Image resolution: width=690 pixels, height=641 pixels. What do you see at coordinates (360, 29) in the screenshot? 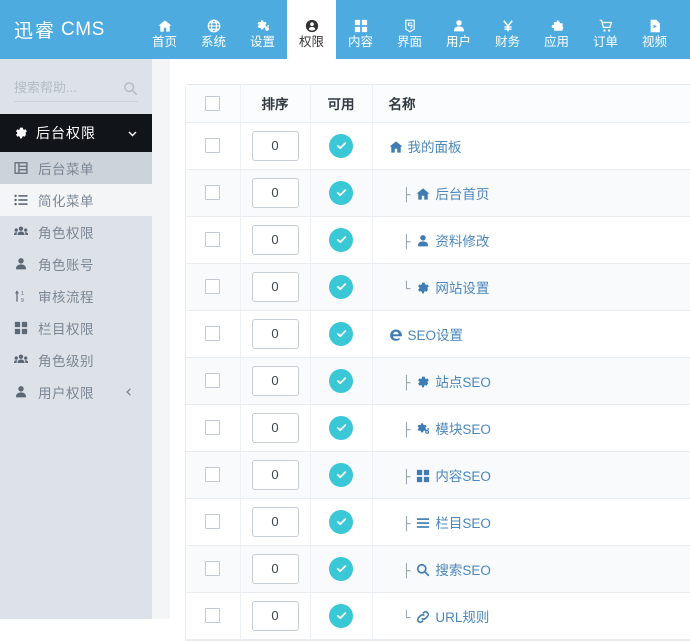
I see `topnav-item-内容: 内容` at bounding box center [360, 29].